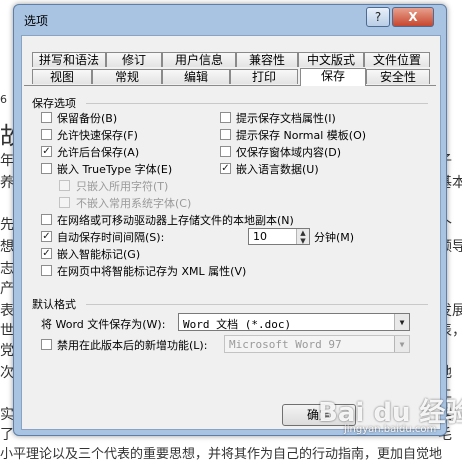 The height and width of the screenshot is (462, 462). What do you see at coordinates (7, 161) in the screenshot?
I see `bg-line: 年` at bounding box center [7, 161].